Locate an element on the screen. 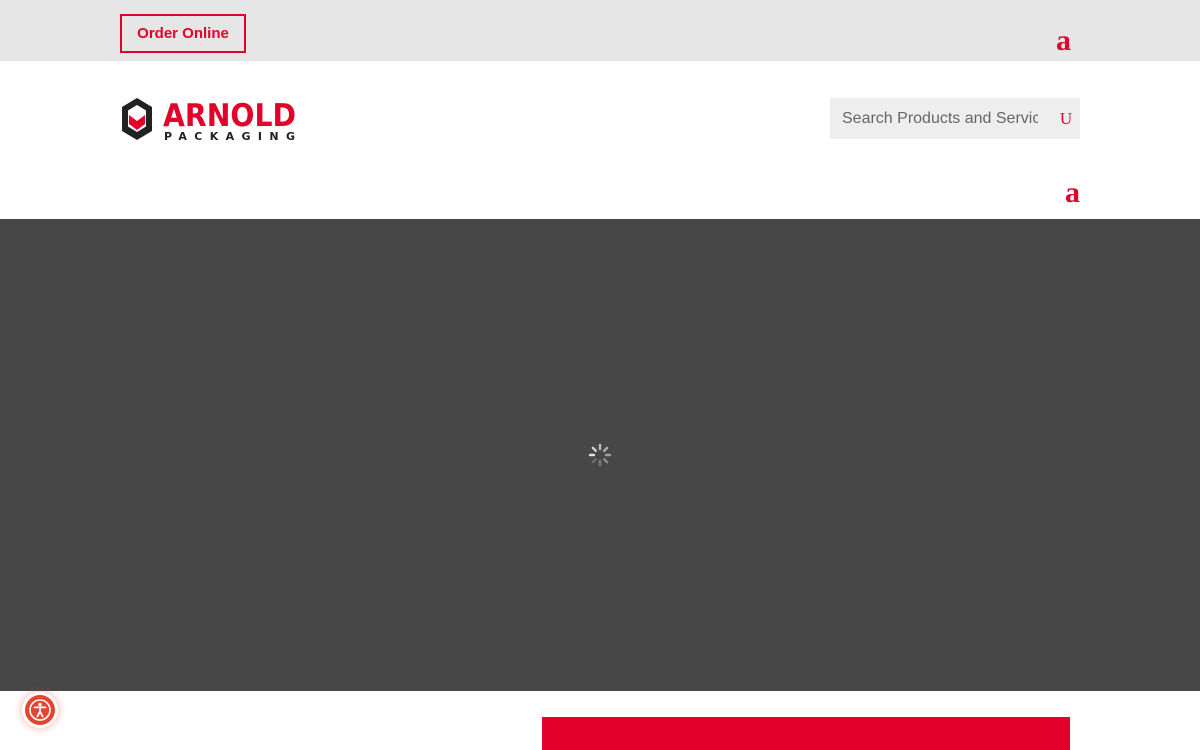 The width and height of the screenshot is (1200, 750). search-icon: U is located at coordinates (1066, 118).